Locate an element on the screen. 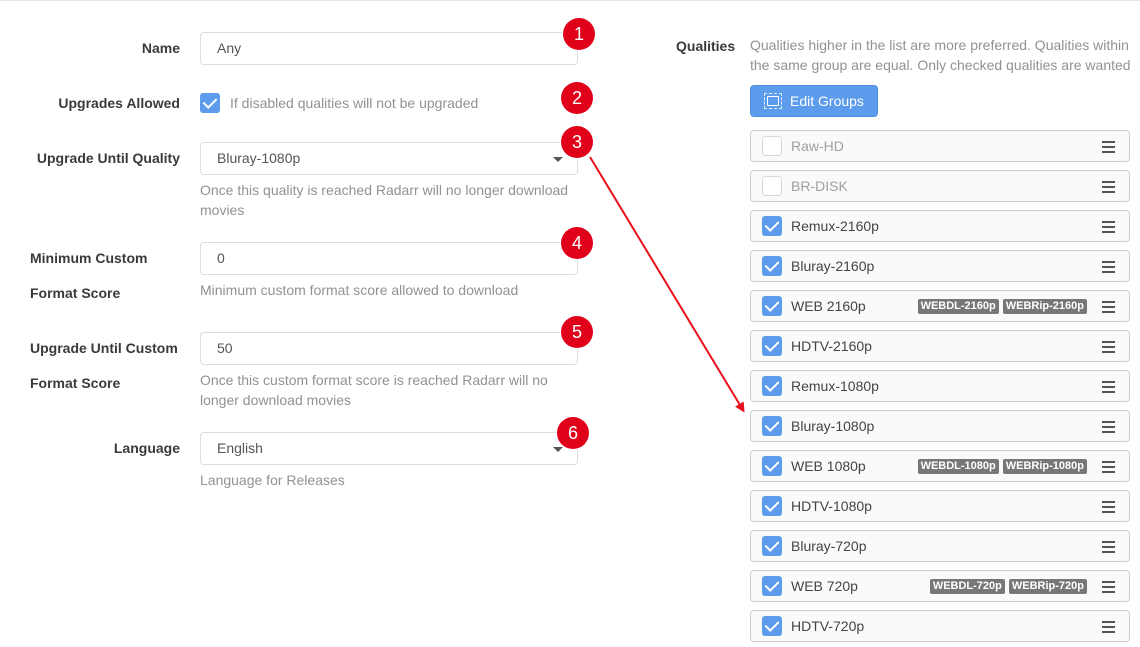 This screenshot has width=1140, height=647. quality-row: WEB 720p WEBDL-720p WEBRip-720p is located at coordinates (940, 586).